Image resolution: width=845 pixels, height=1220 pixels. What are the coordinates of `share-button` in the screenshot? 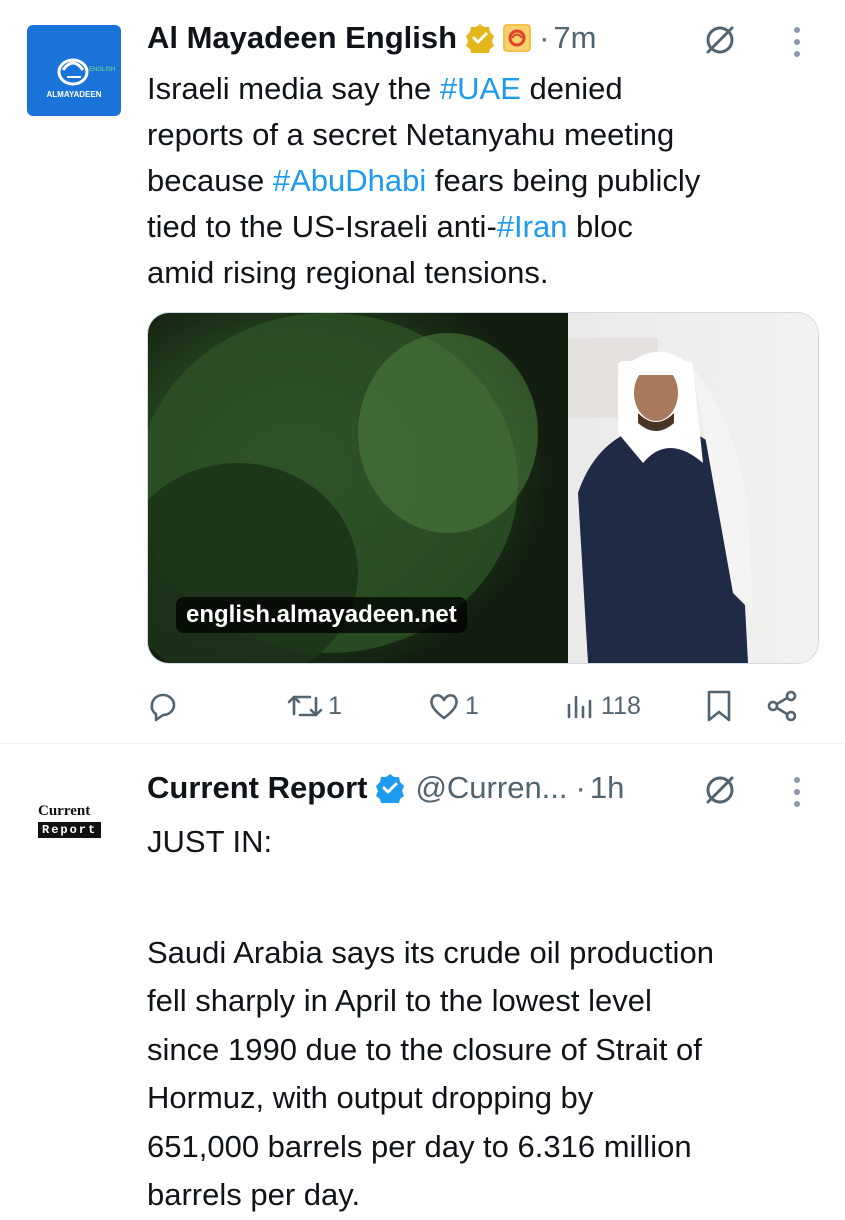 It's located at (782, 706).